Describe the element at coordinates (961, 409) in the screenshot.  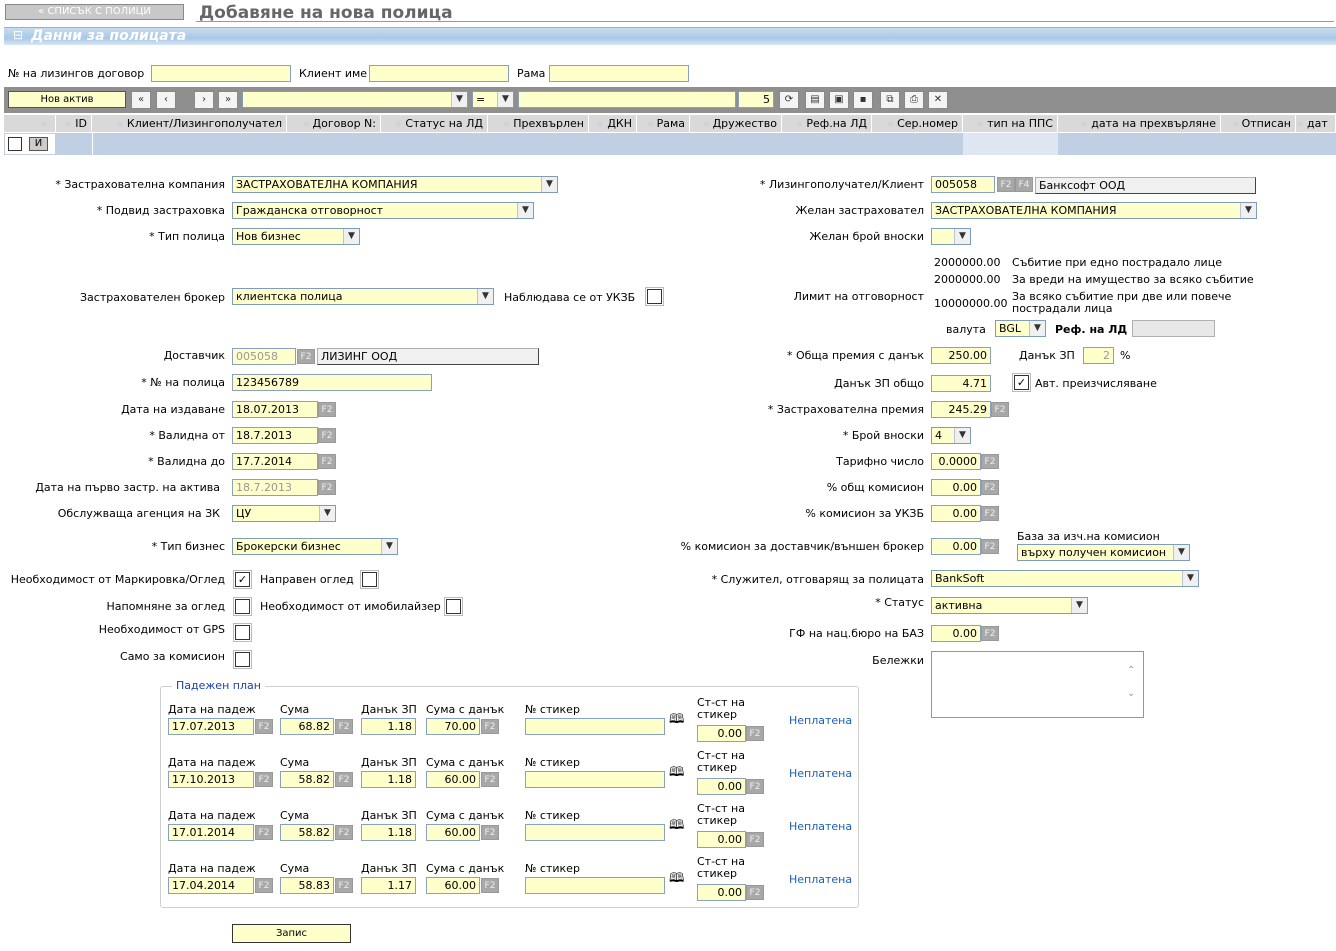
I see `ins-premium-input: 245.29` at that location.